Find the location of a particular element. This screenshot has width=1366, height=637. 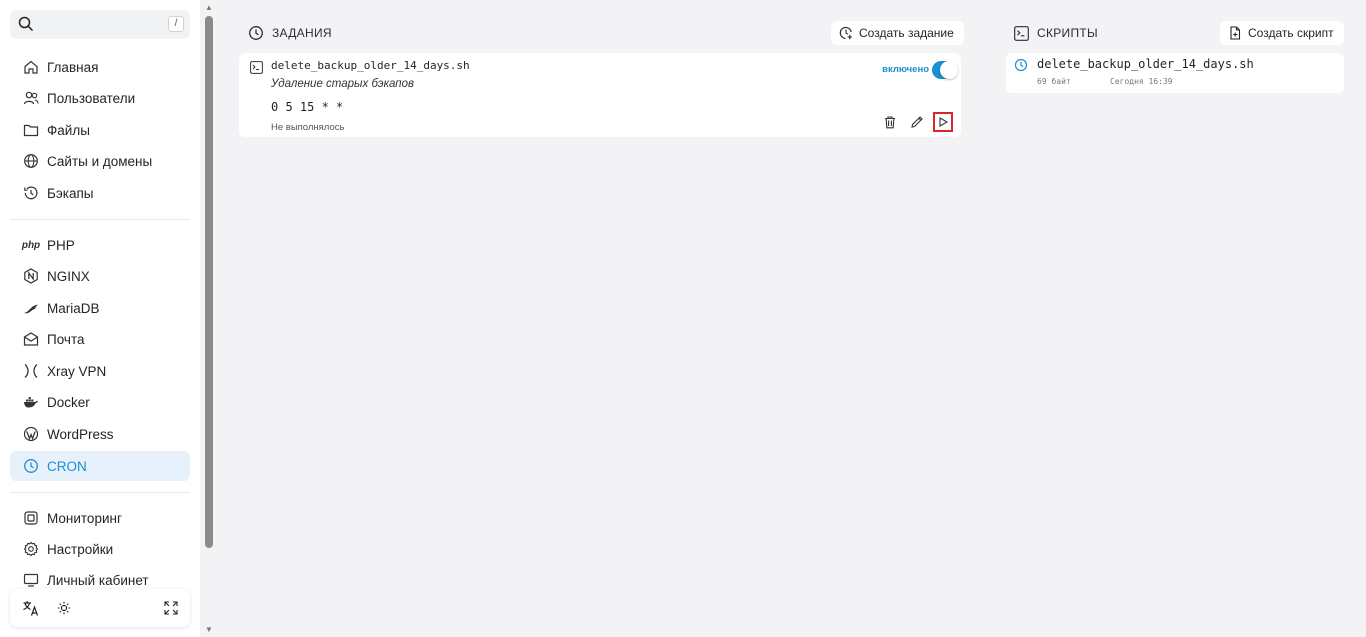

docker-icon is located at coordinates (31, 402).